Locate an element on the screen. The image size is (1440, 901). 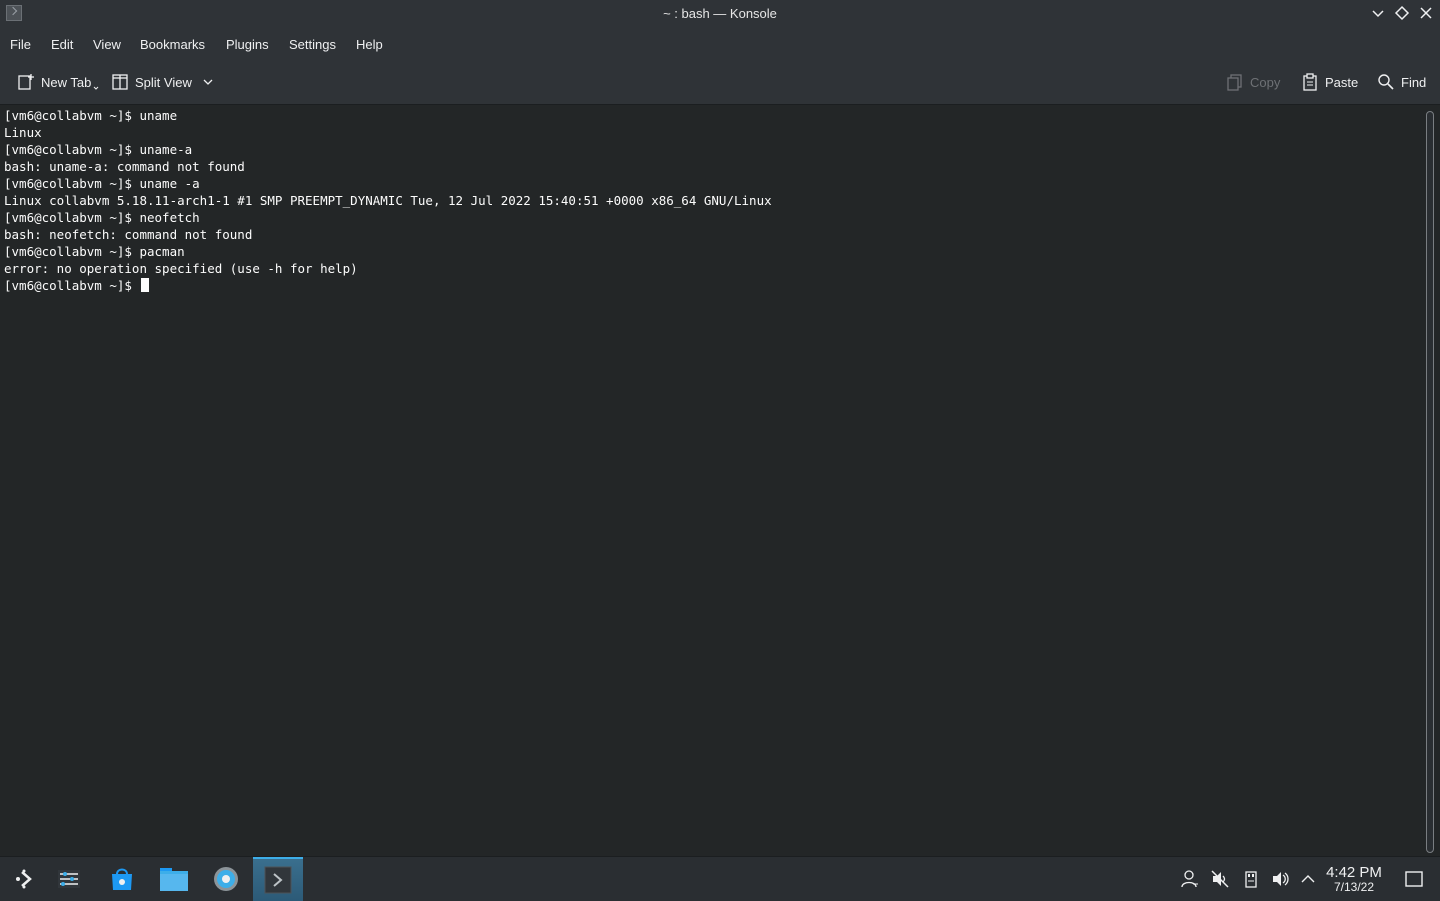
terminal-scrollbar is located at coordinates (1430, 480).